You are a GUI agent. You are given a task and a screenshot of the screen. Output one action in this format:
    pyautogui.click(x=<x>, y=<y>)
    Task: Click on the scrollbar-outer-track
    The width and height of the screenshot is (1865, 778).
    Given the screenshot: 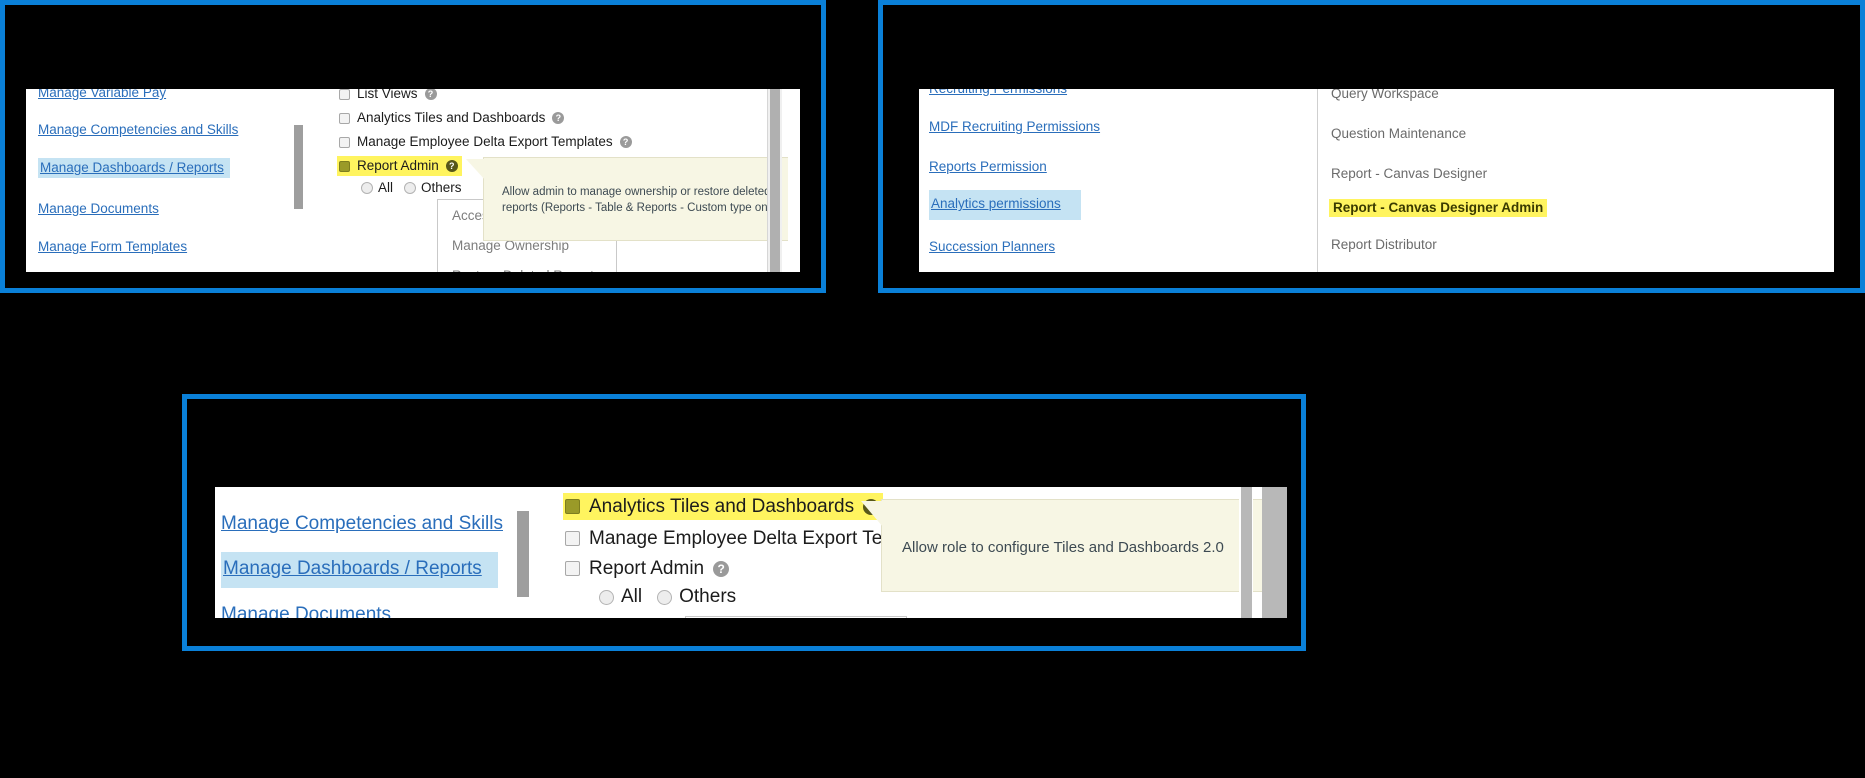 What is the action you would take?
    pyautogui.click(x=794, y=180)
    